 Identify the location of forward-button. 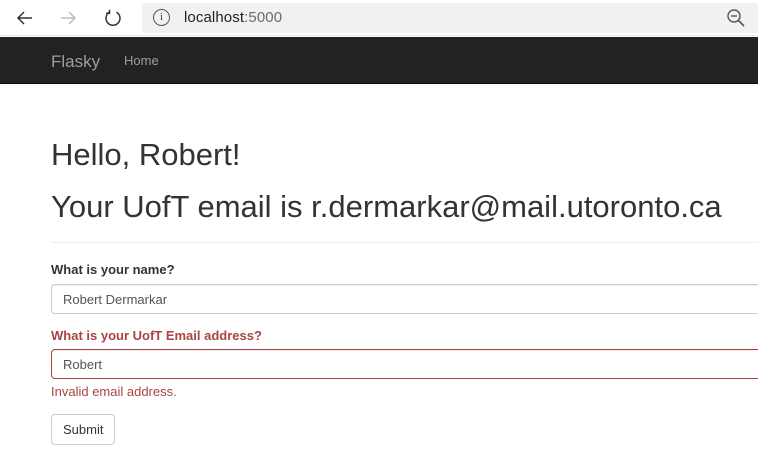
(68, 18).